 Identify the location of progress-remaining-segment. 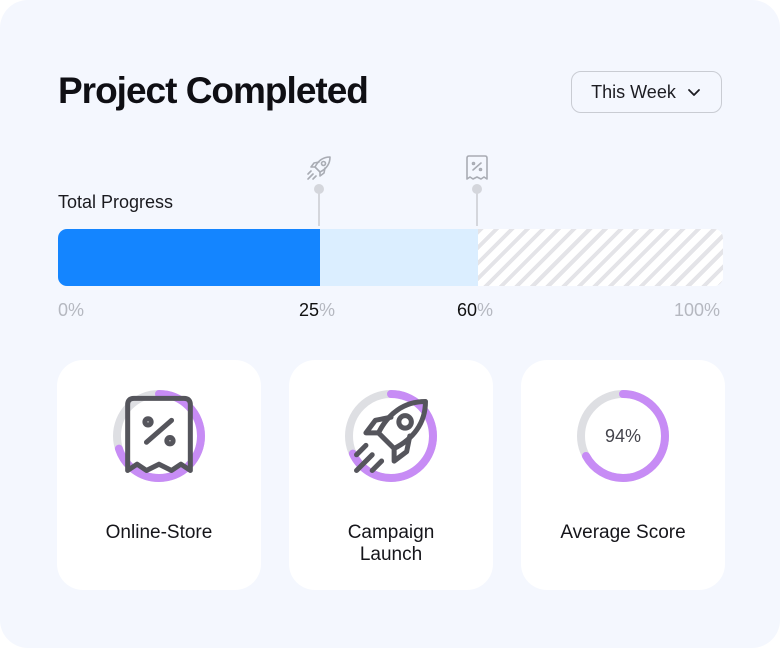
(600, 257).